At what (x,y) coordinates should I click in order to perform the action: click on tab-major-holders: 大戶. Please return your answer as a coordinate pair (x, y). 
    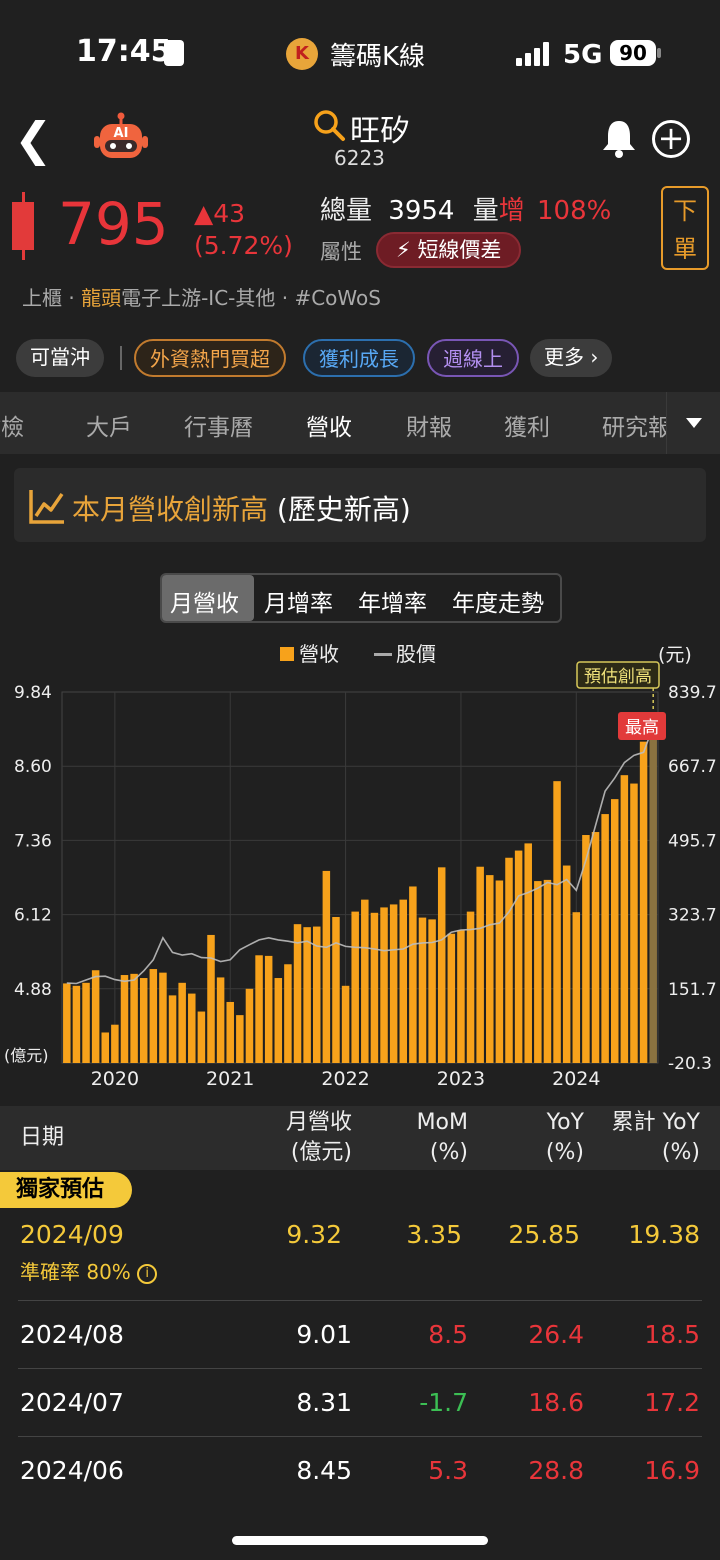
    Looking at the image, I should click on (109, 425).